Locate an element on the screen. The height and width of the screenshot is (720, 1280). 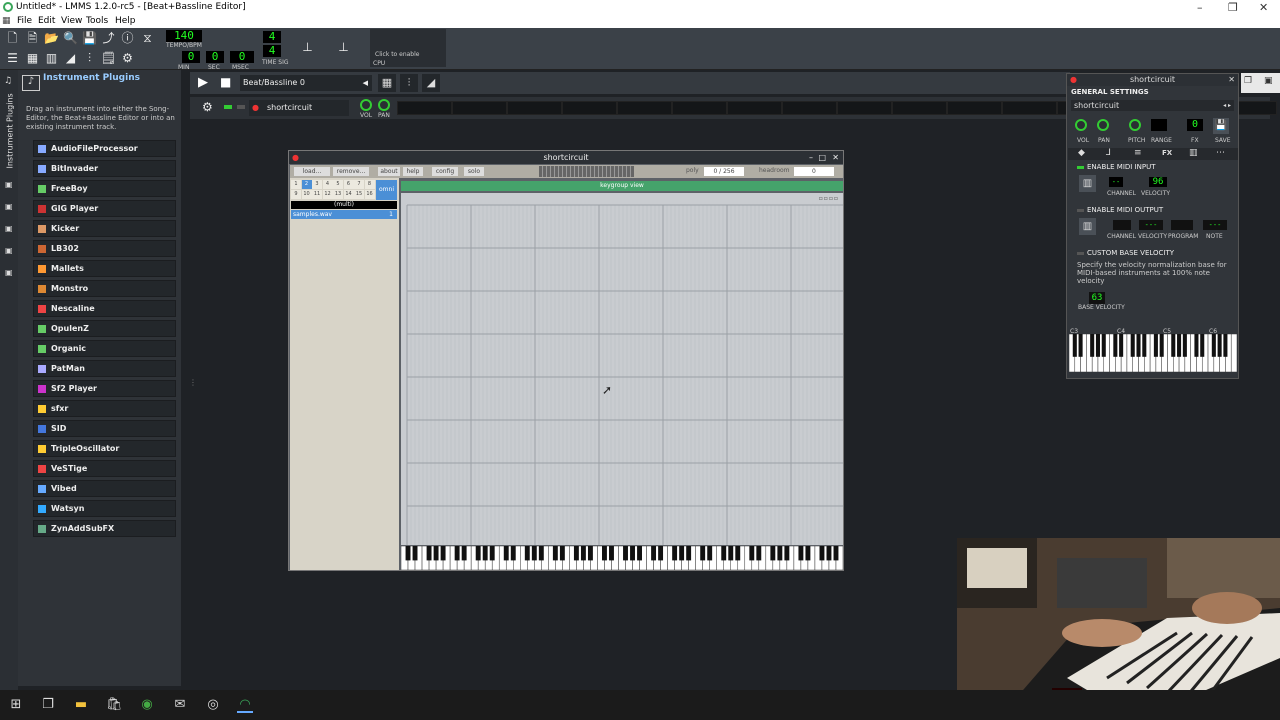
plugin-item: Kicker is located at coordinates (104, 228).